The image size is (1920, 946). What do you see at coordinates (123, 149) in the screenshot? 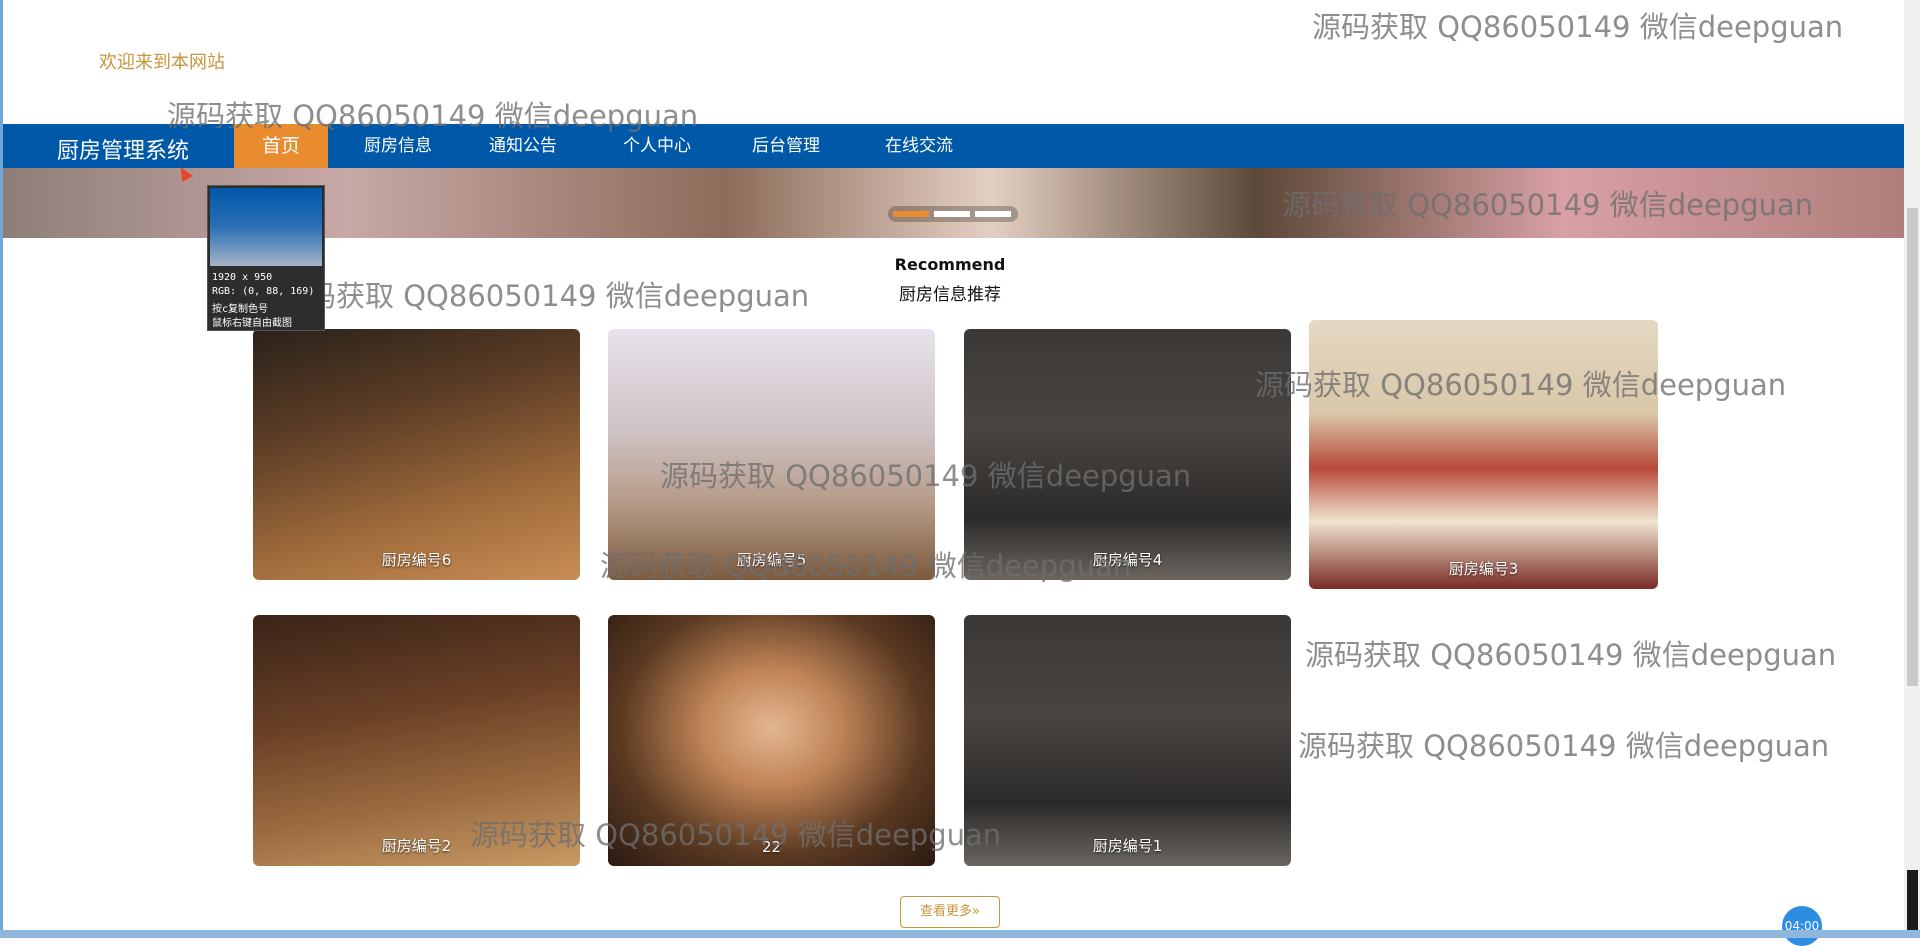
I see `site-brand: 厨房管理系统` at bounding box center [123, 149].